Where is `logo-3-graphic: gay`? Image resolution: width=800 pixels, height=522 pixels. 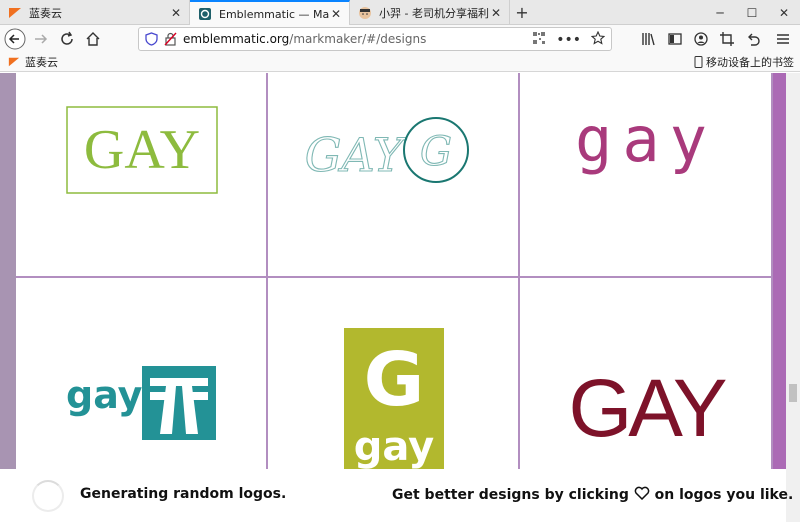 logo-3-graphic: gay is located at coordinates (646, 139).